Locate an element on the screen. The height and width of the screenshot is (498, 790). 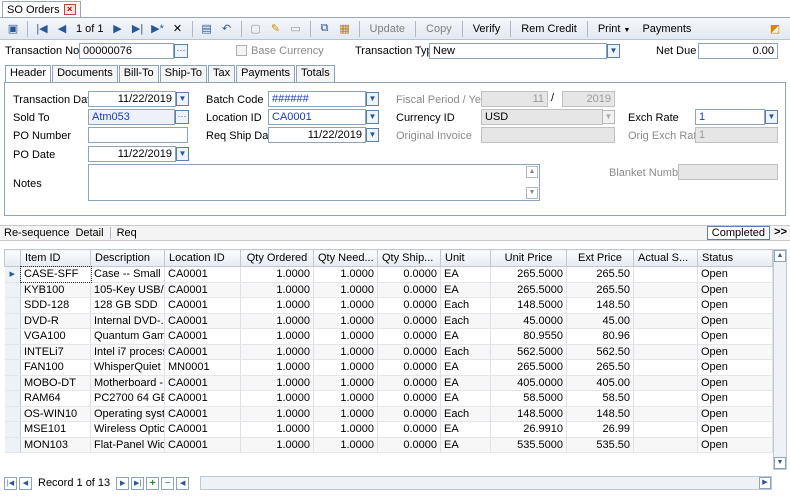
transaction-no-field: 00000076 is located at coordinates (126, 51).